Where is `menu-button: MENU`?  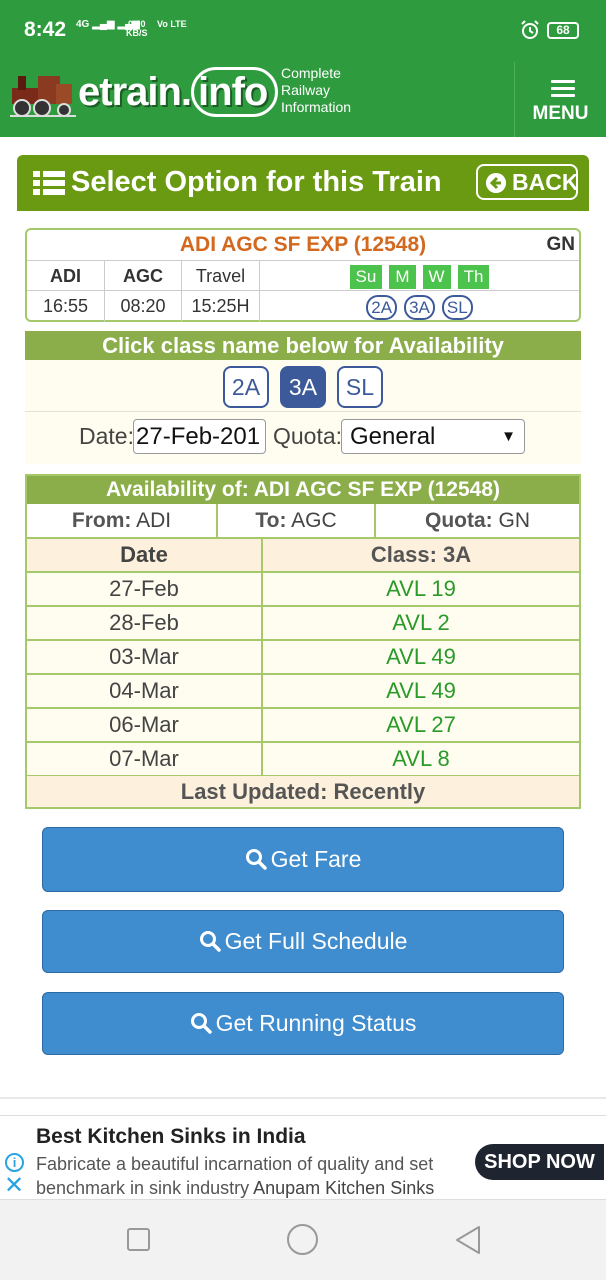
menu-button: MENU is located at coordinates (560, 99).